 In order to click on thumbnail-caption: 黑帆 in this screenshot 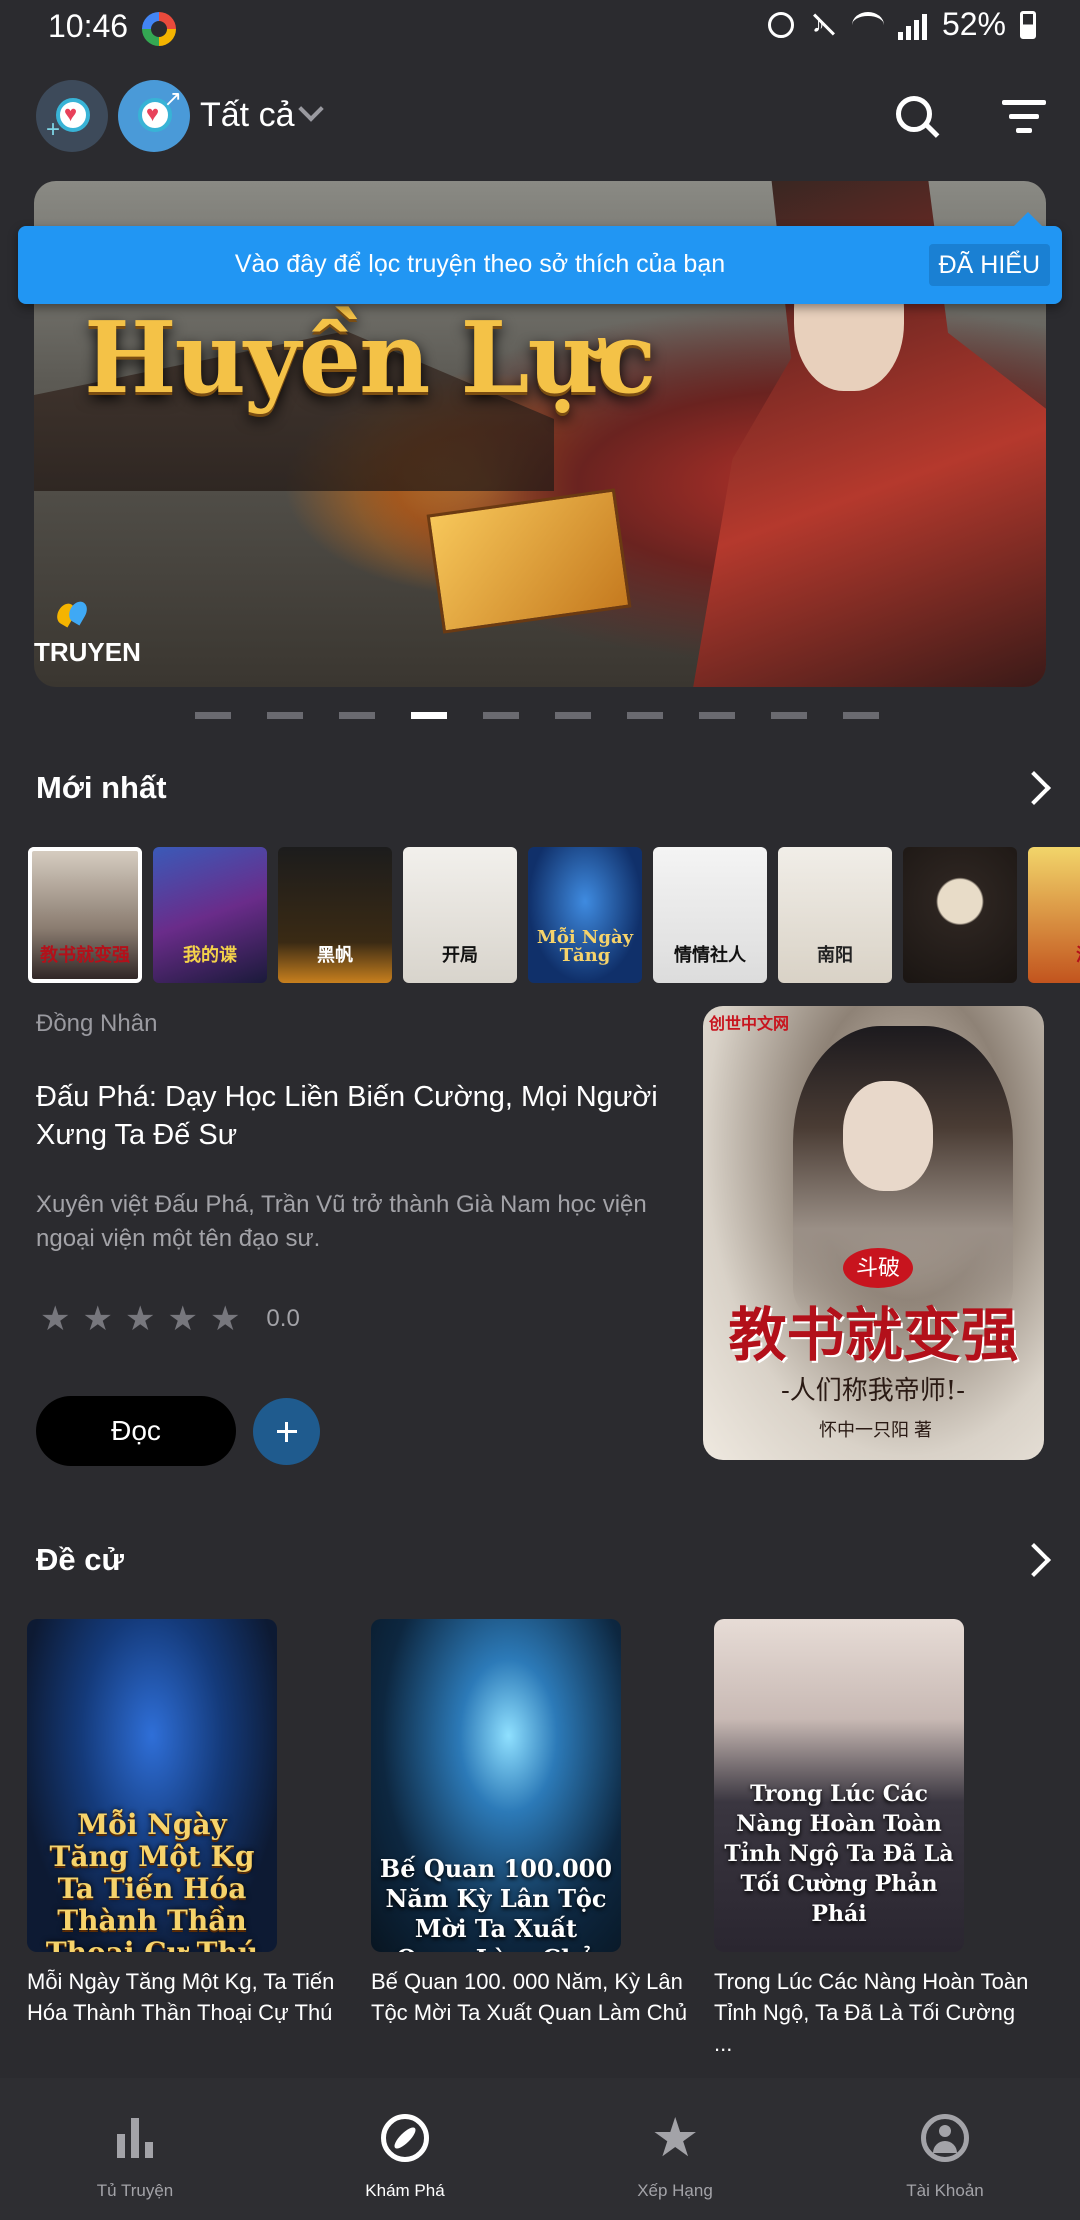, I will do `click(335, 955)`.